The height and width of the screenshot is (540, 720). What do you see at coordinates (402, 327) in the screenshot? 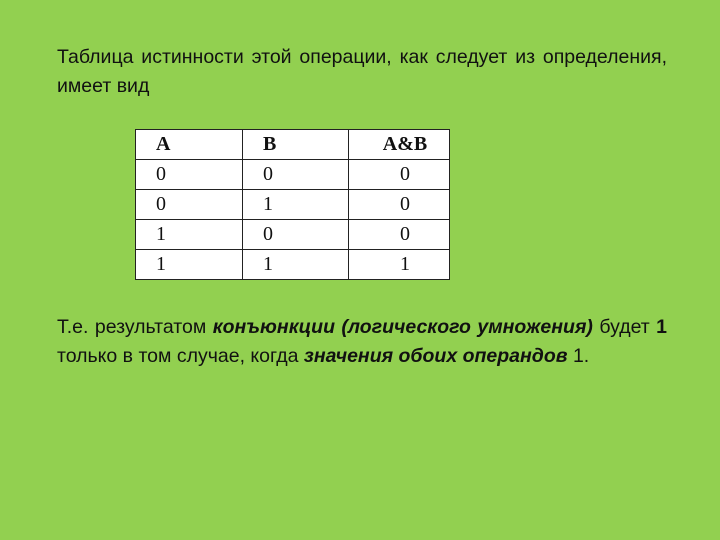
I see `emphasis-conjunction: конъюнкции (логического умножения)` at bounding box center [402, 327].